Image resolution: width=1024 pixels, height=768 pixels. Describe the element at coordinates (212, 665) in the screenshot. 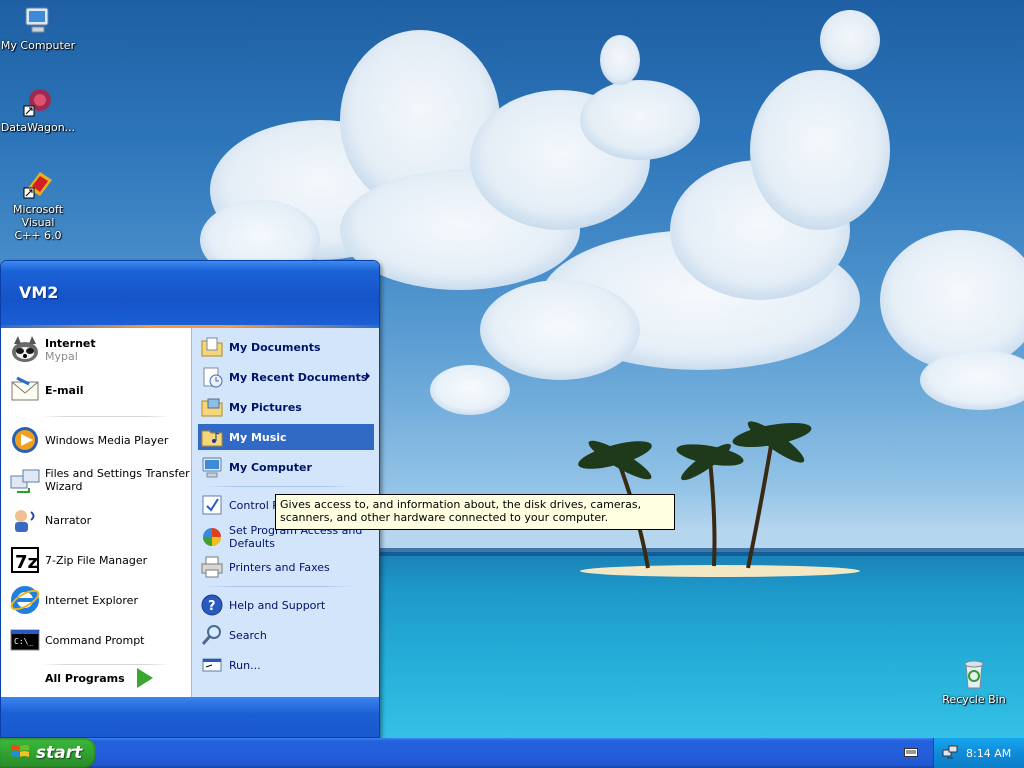

I see `run-icon` at that location.